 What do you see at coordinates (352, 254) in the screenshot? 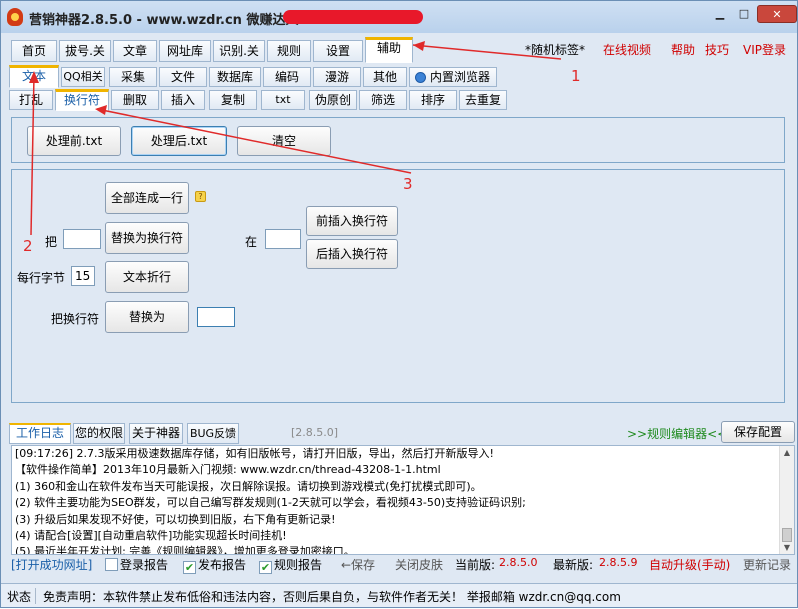
I see `insert-after-button: 后插入换行符` at bounding box center [352, 254].